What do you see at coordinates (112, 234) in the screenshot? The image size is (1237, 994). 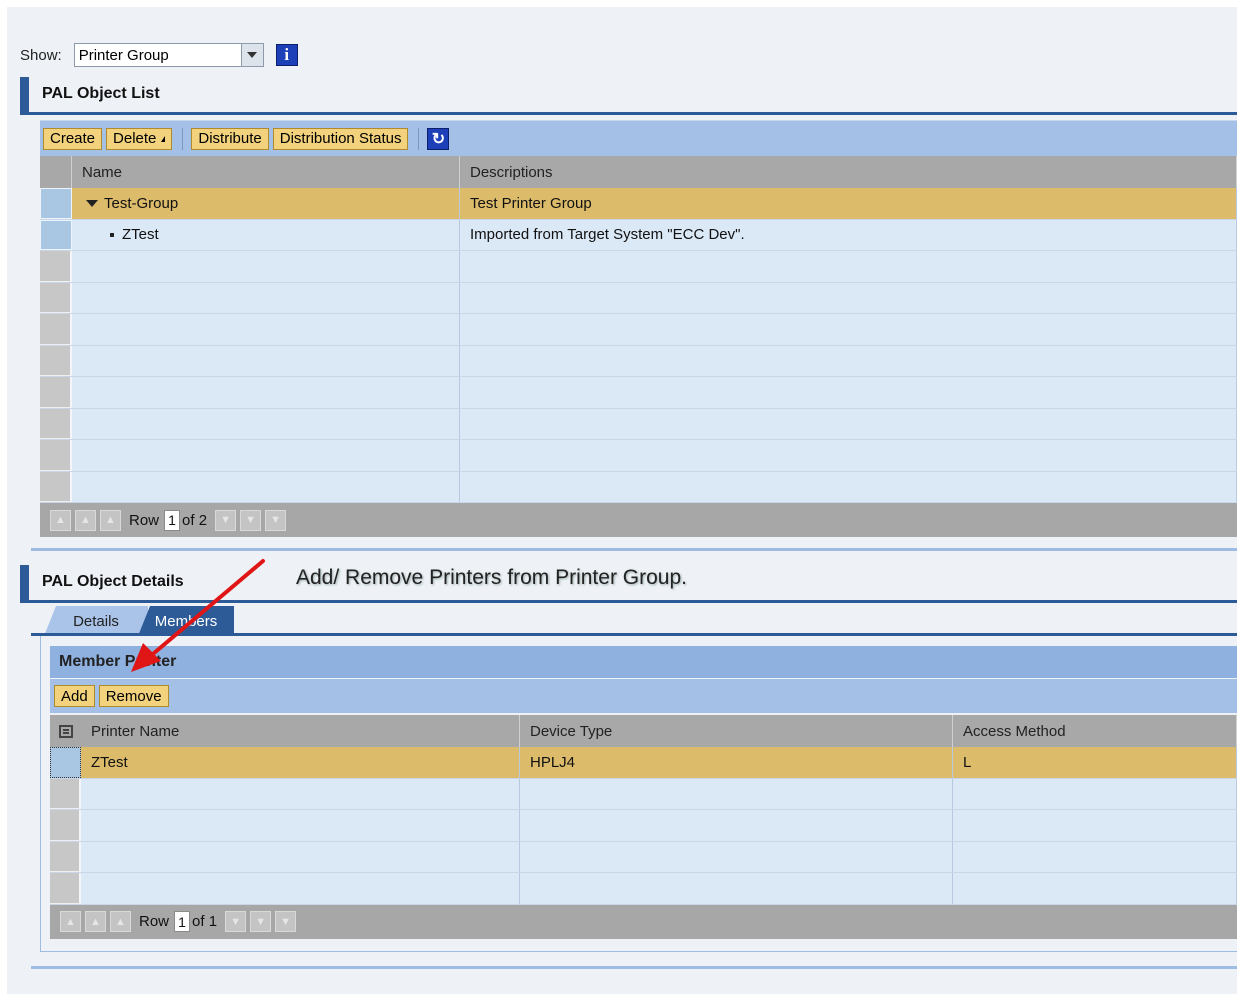 I see `bullet-icon` at bounding box center [112, 234].